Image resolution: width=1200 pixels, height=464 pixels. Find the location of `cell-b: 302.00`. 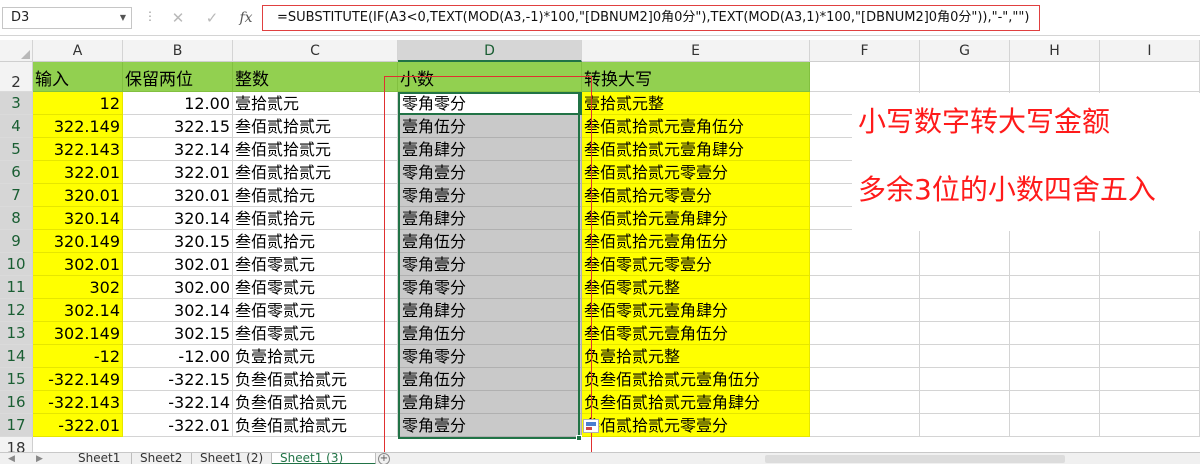

cell-b: 302.00 is located at coordinates (178, 287).